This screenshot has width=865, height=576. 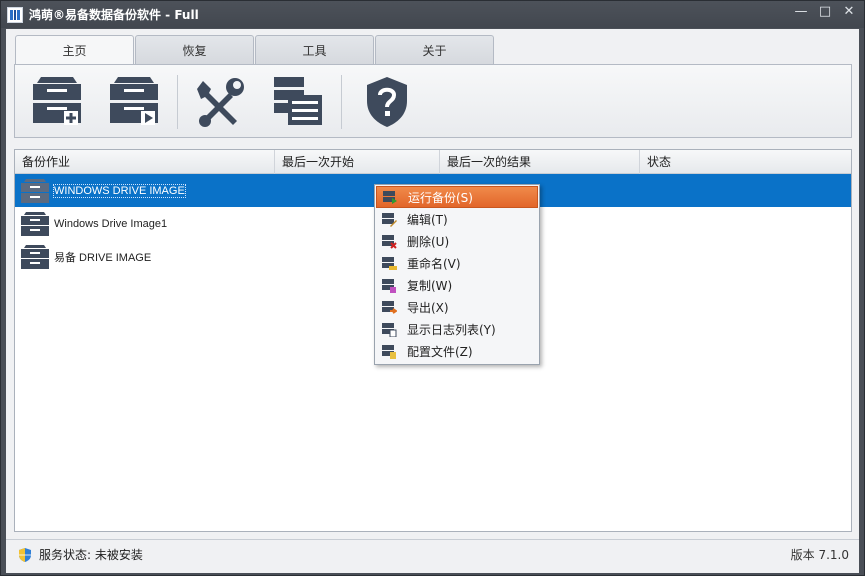 I want to click on list-log-icon, so click(x=298, y=101).